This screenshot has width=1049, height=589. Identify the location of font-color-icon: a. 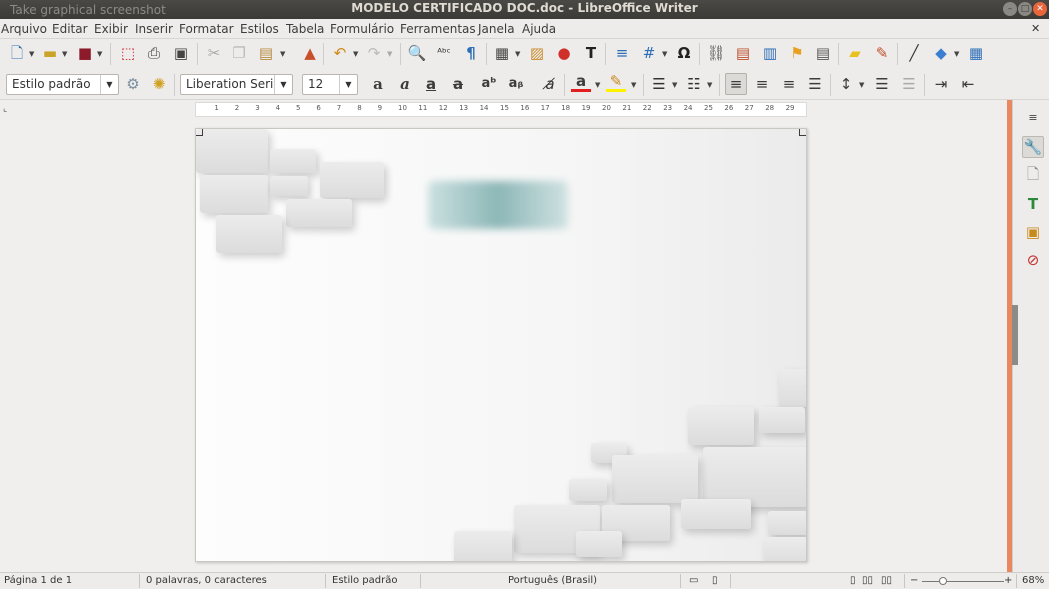
(581, 82).